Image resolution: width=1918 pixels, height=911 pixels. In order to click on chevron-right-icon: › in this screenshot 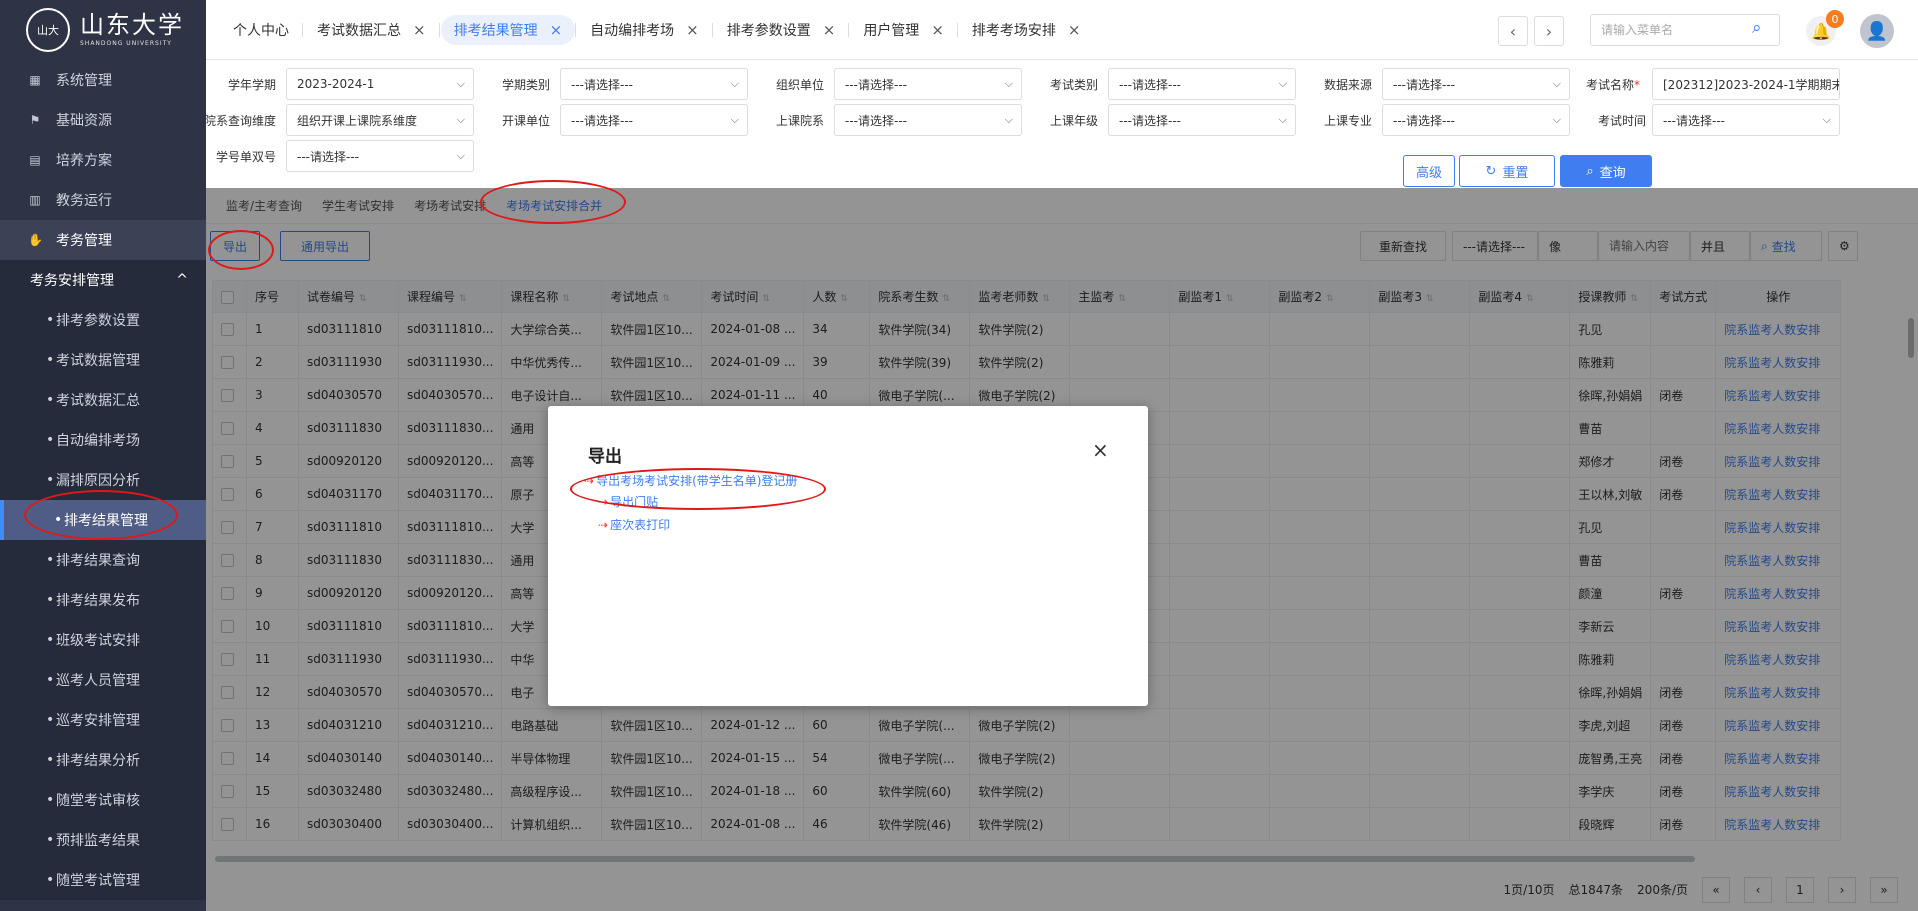, I will do `click(1549, 31)`.